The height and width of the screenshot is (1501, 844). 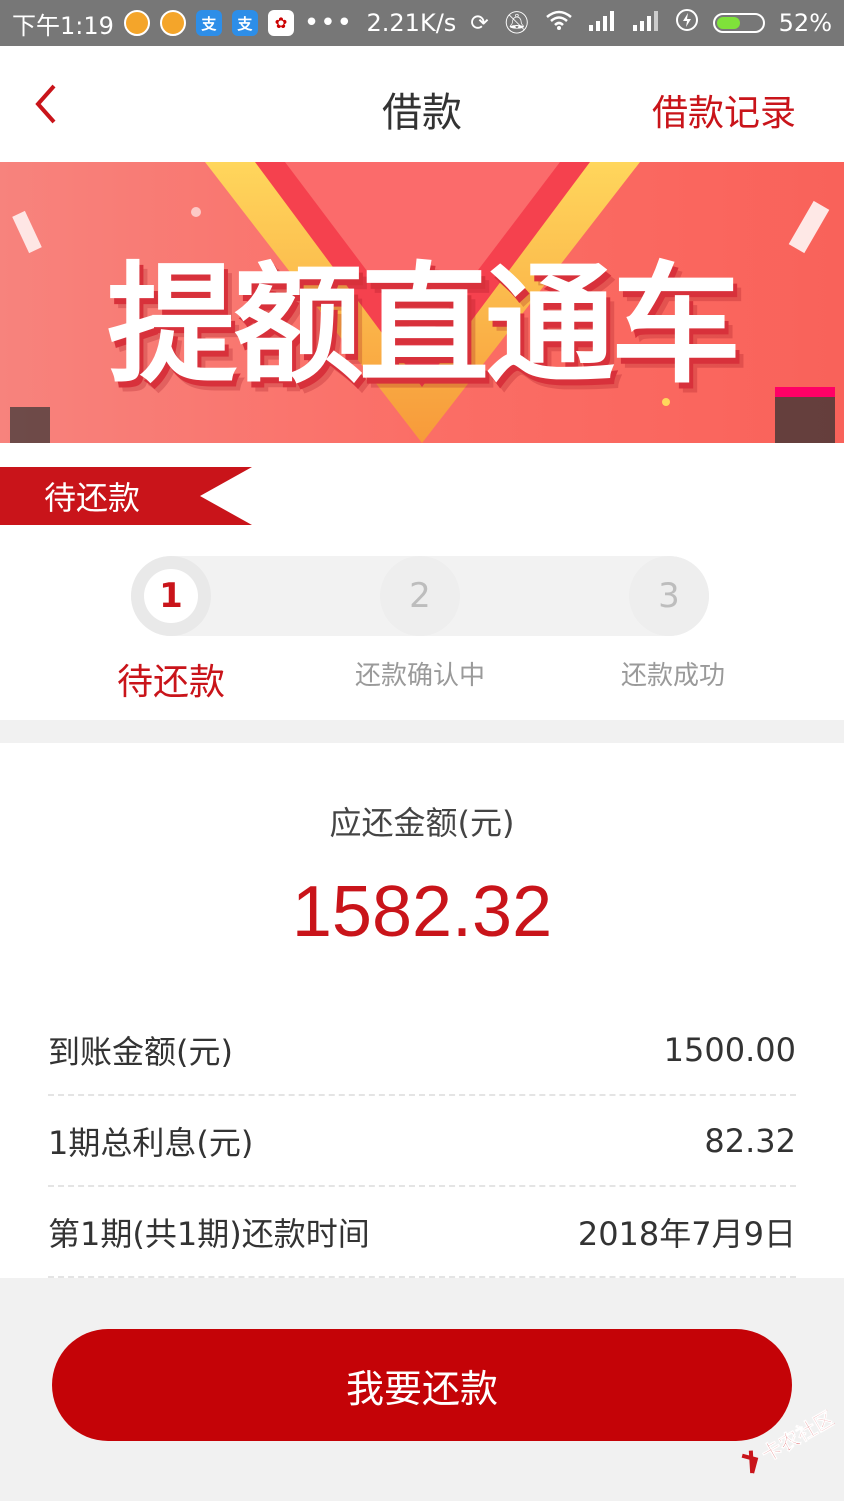 What do you see at coordinates (479, 23) in the screenshot?
I see `sync-icon: ⟳` at bounding box center [479, 23].